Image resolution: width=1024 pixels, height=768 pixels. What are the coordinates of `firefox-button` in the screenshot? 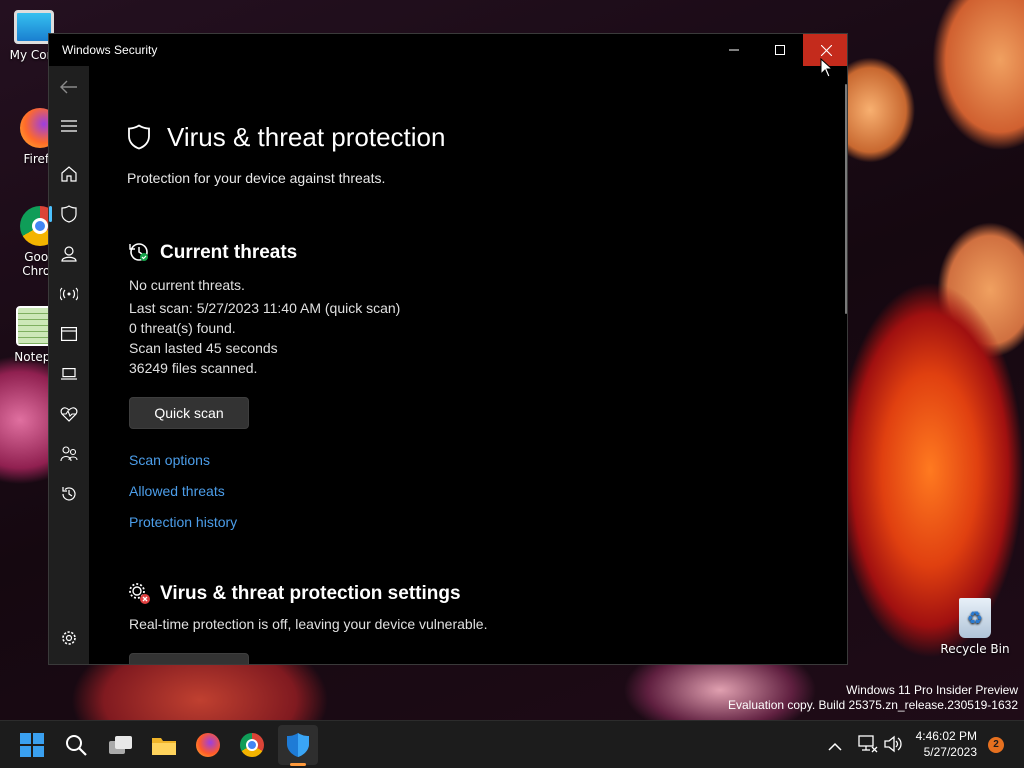 It's located at (208, 745).